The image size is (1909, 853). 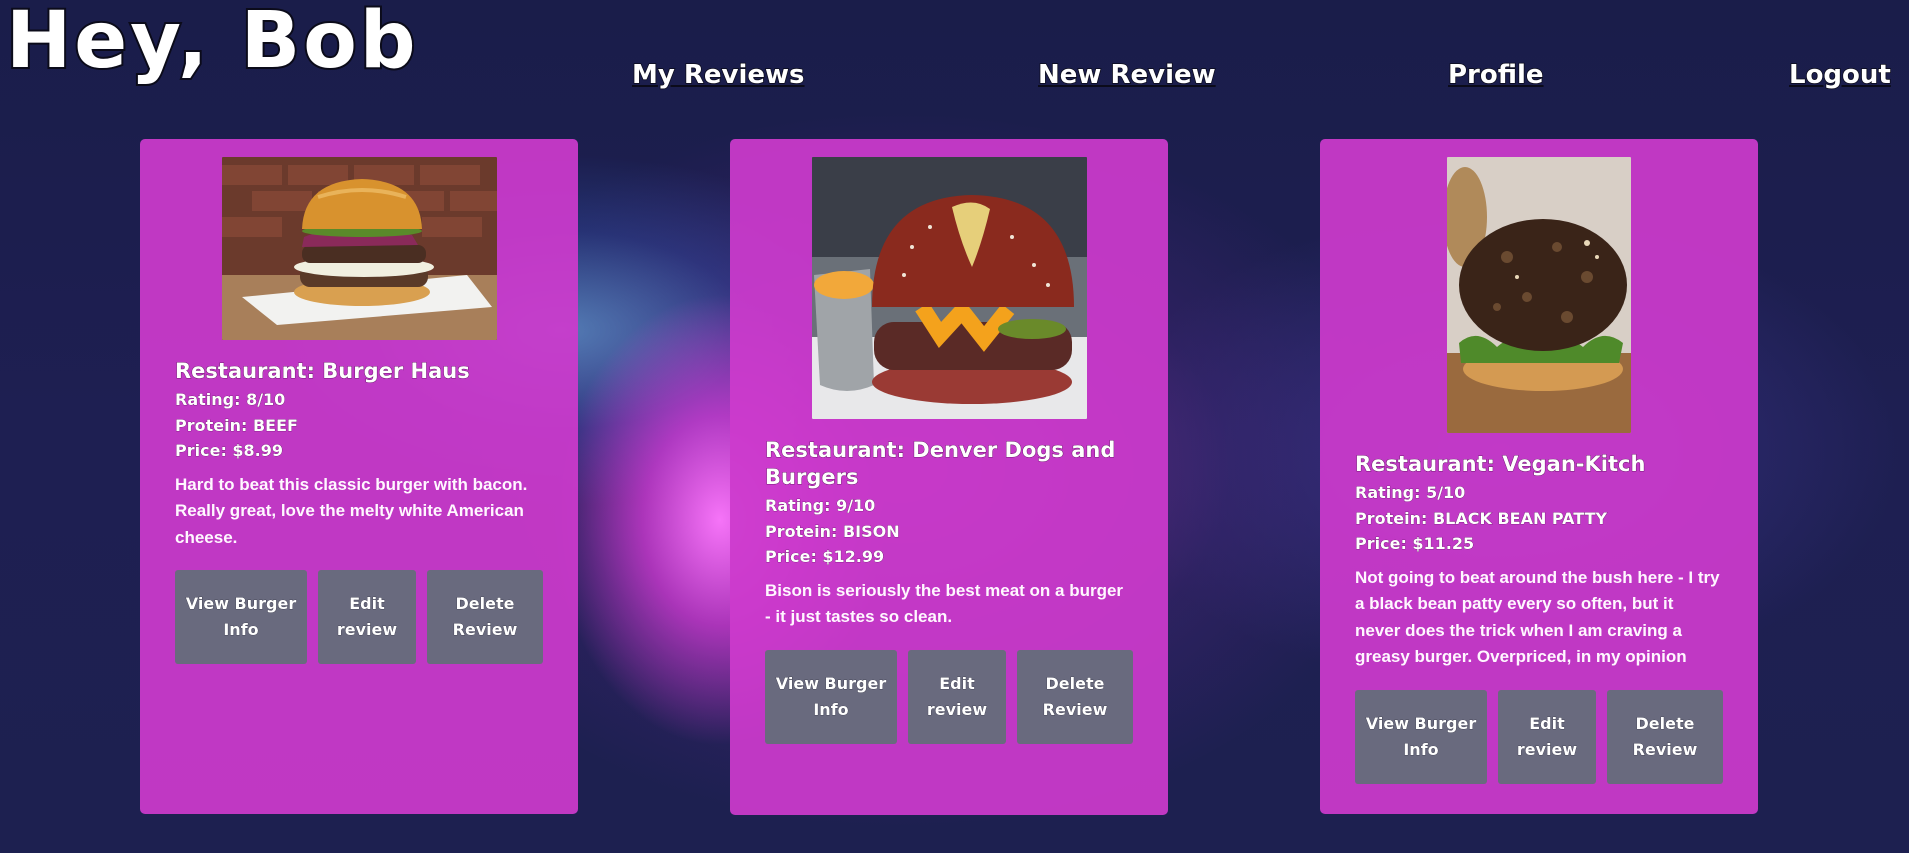 What do you see at coordinates (718, 75) in the screenshot?
I see `nav-my-reviews-link: My Reviews` at bounding box center [718, 75].